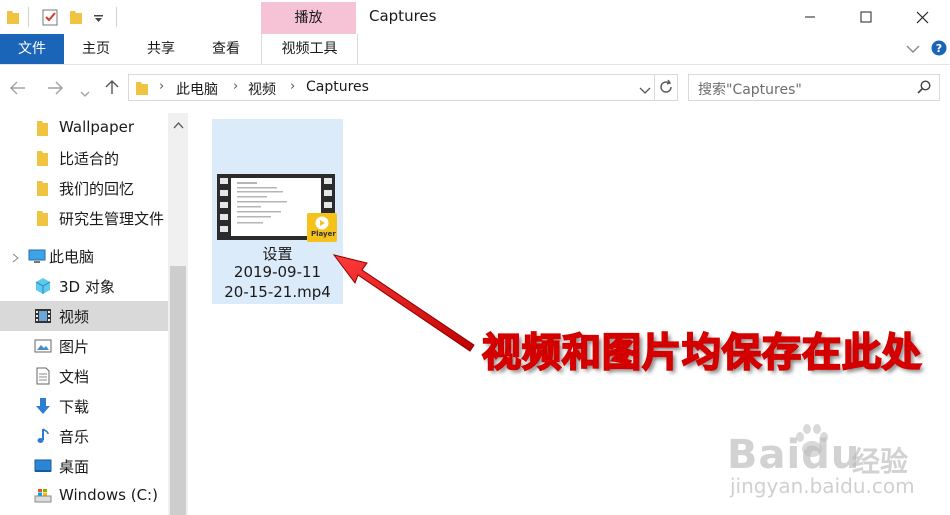  Describe the element at coordinates (822, 486) in the screenshot. I see `watermark-url: jingyan.baidu.com` at that location.